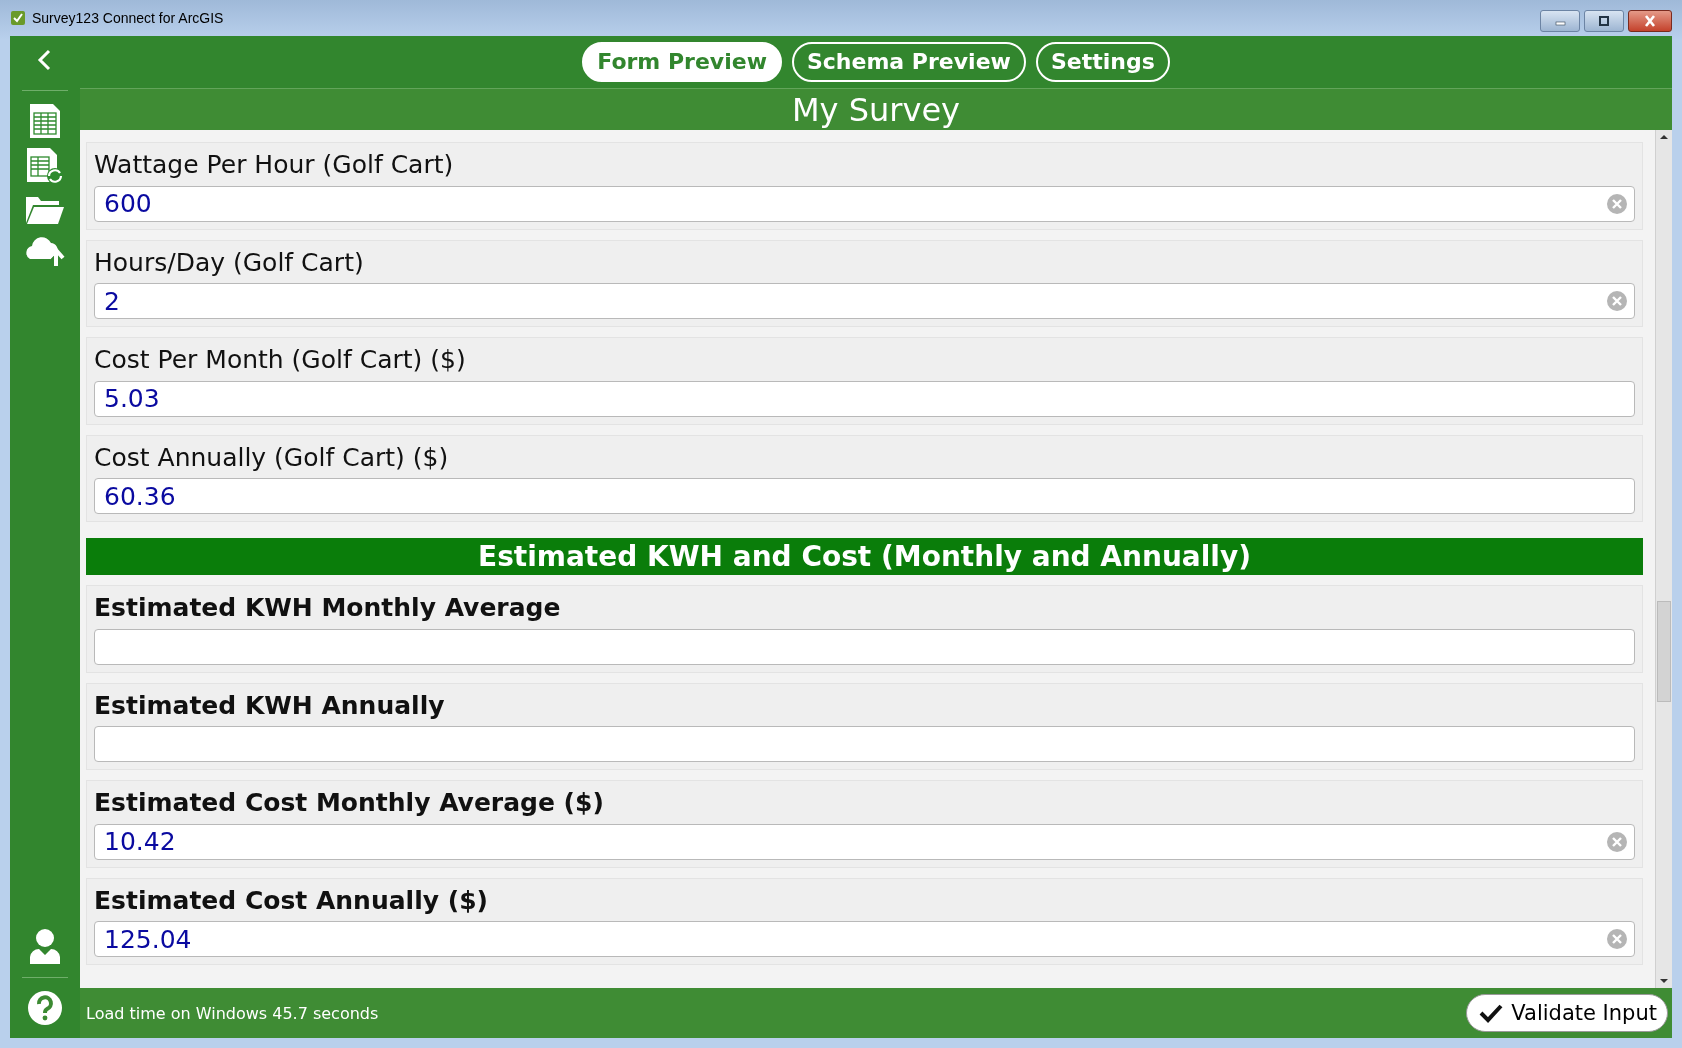 This screenshot has height=1048, width=1682. Describe the element at coordinates (270, 705) in the screenshot. I see `question-label: Estimated KWH Annually` at that location.